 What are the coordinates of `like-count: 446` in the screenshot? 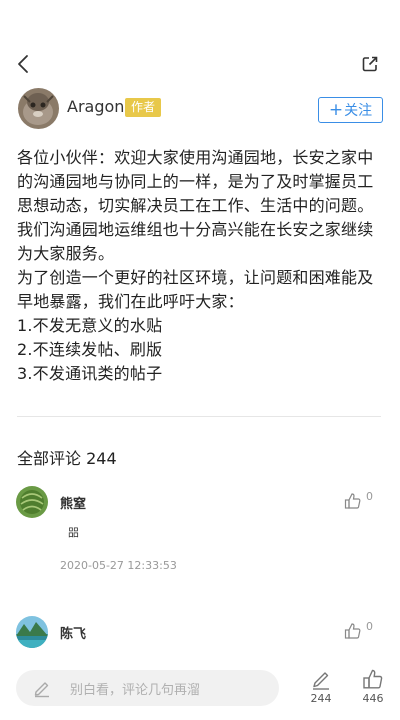 It's located at (373, 698).